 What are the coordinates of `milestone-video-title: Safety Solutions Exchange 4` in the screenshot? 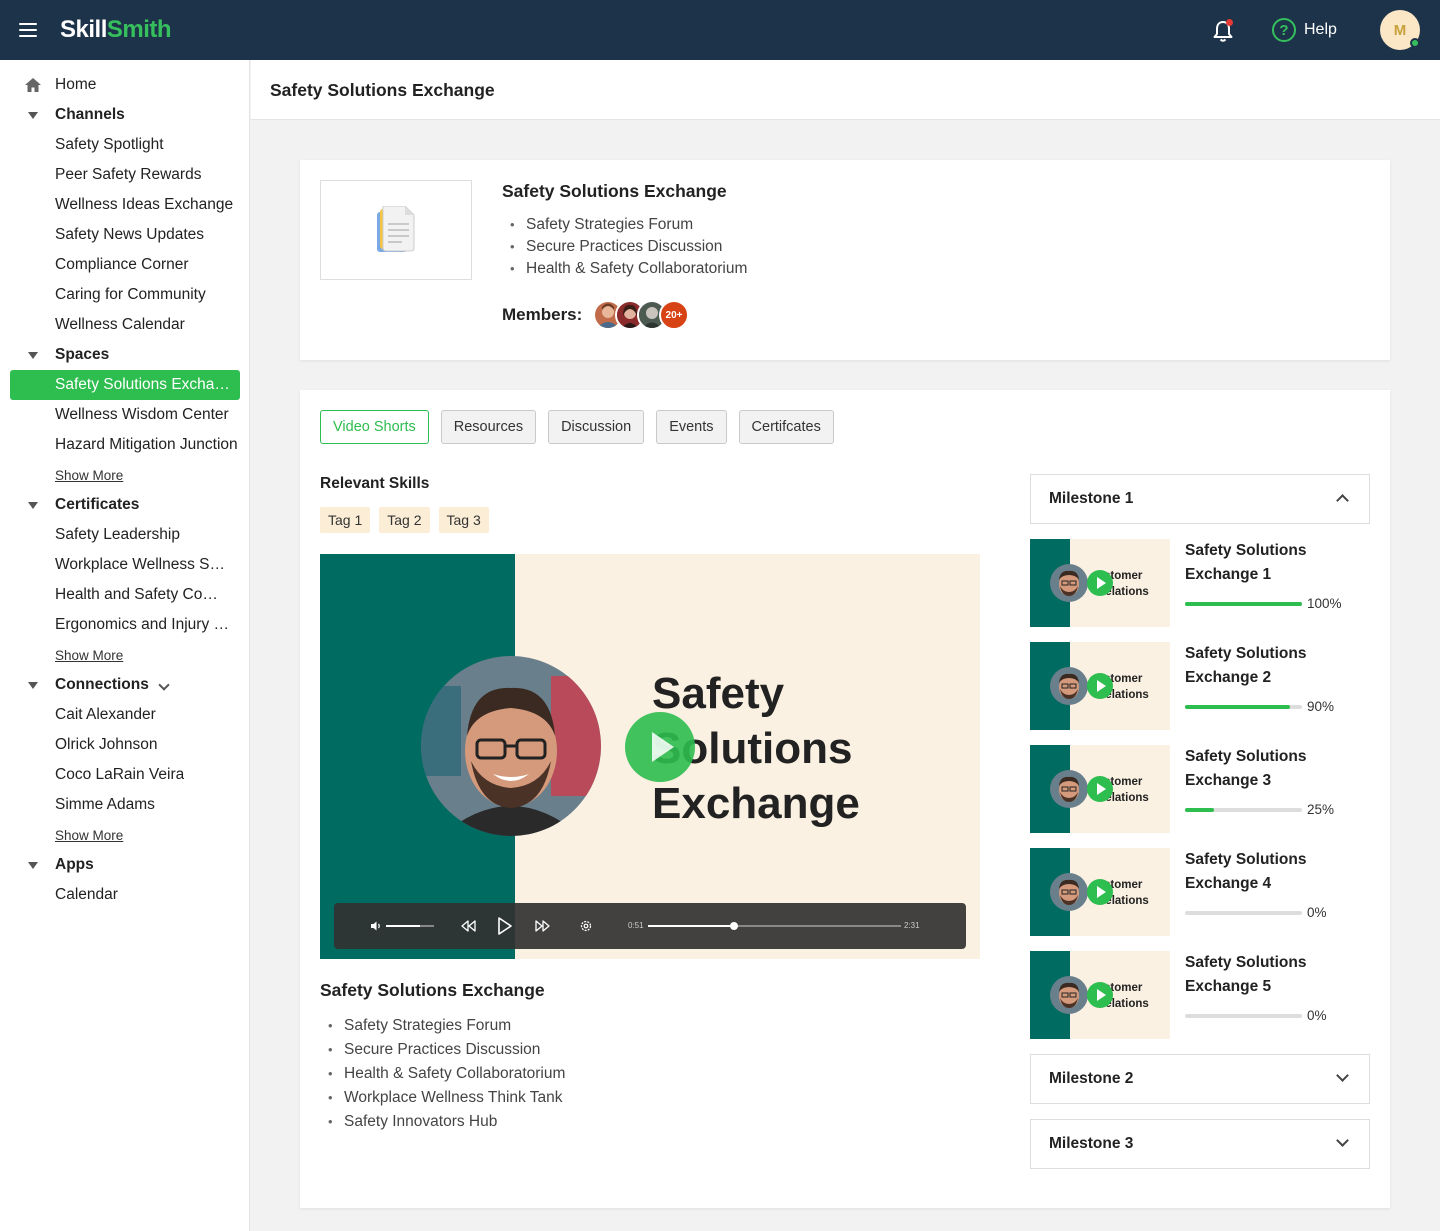 It's located at (1260, 872).